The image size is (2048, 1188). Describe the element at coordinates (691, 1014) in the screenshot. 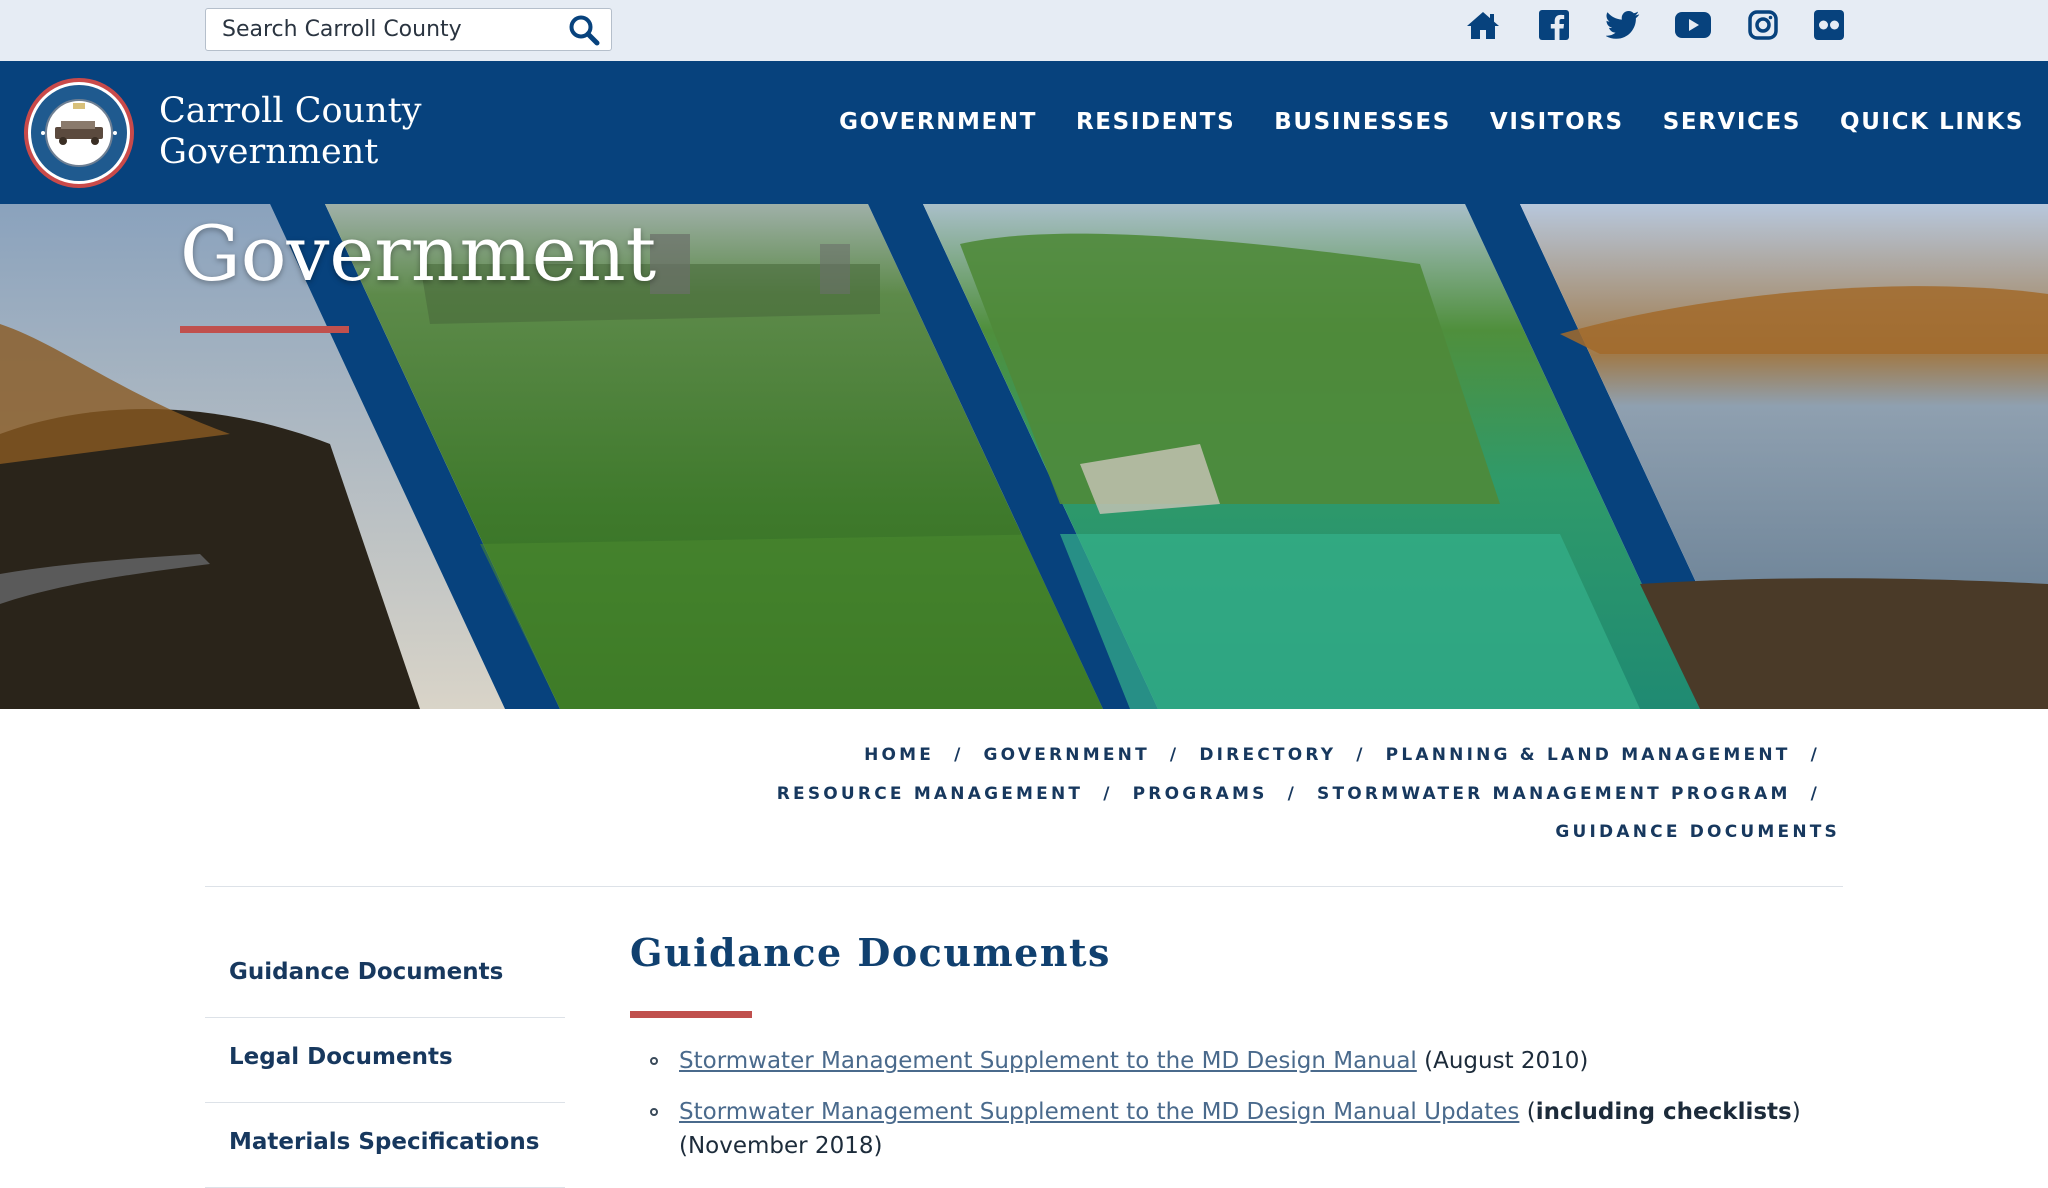

I see `page-title-underline` at that location.